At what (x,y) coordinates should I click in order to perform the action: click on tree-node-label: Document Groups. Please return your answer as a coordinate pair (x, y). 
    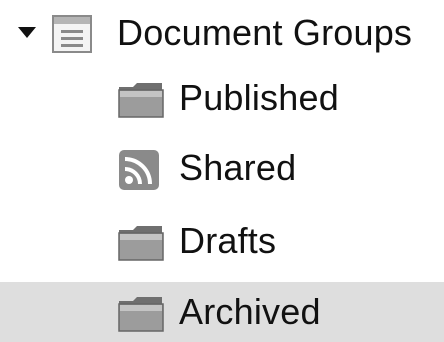
    Looking at the image, I should click on (265, 32).